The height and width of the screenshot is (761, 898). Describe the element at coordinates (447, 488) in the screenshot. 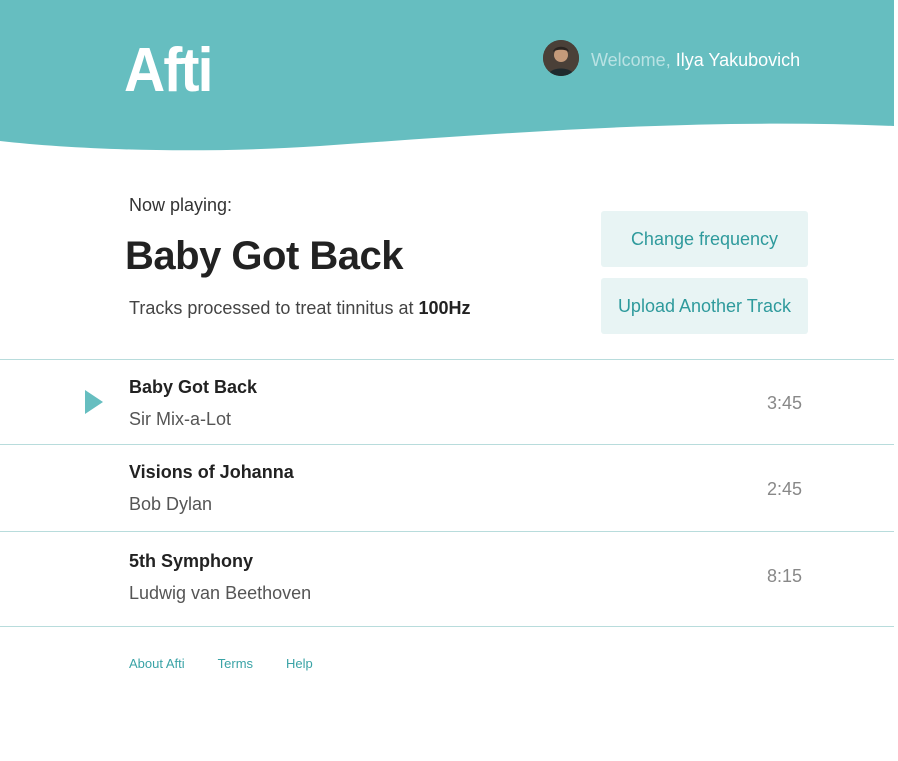

I see `track-row: Visions of Johanna Bob Dylan 2:45` at that location.